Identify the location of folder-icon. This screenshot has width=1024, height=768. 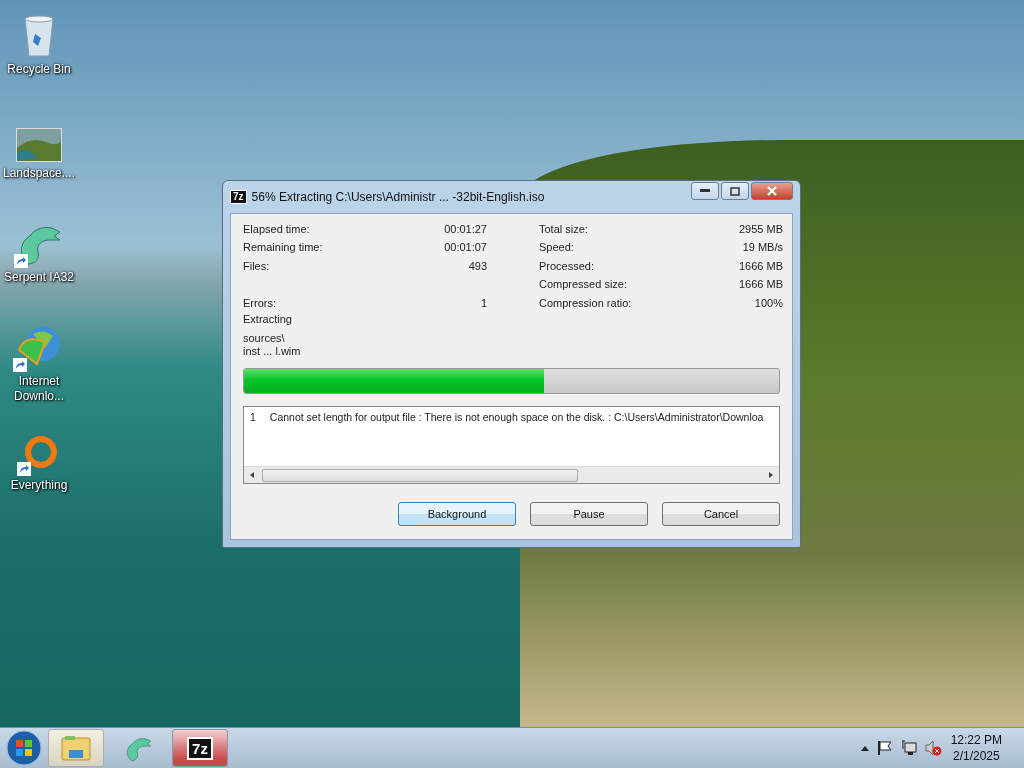
(76, 748).